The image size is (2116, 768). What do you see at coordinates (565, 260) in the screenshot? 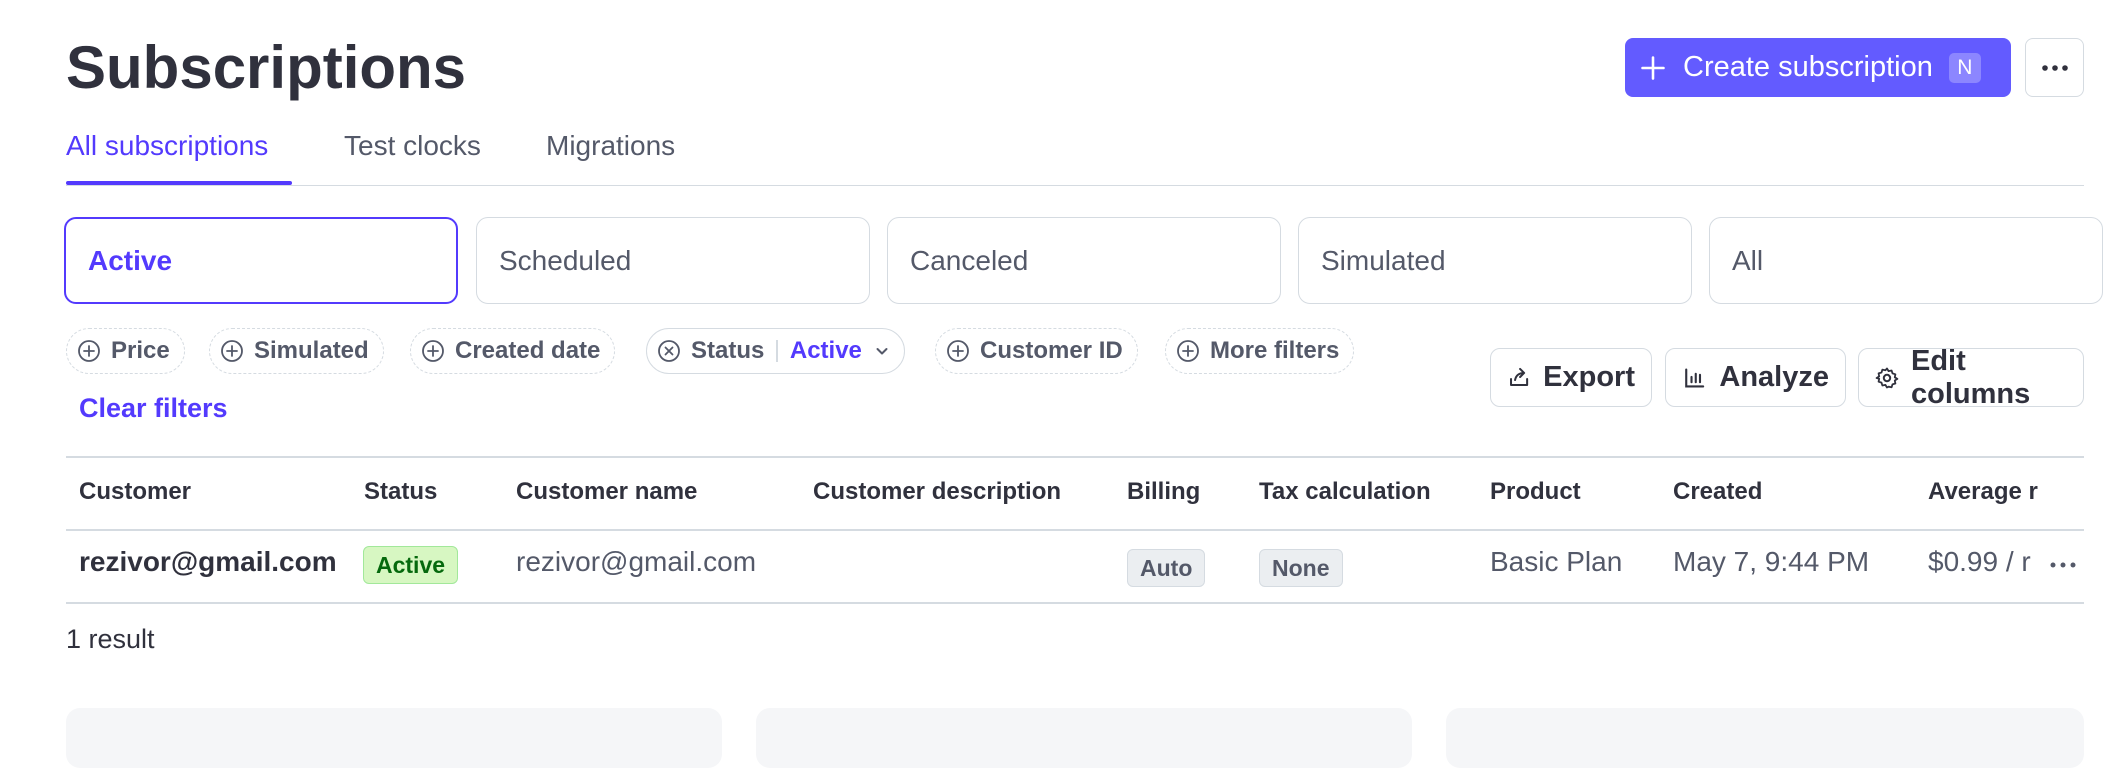
I see `status-card-label: Scheduled` at bounding box center [565, 260].